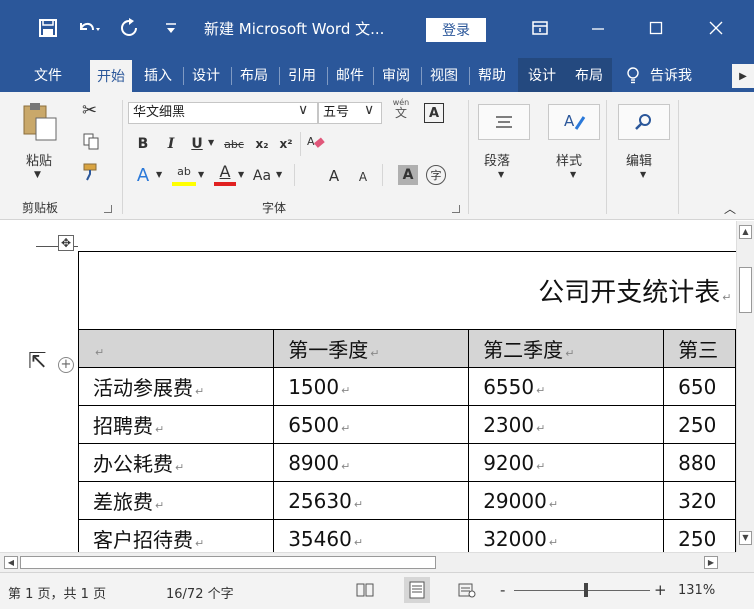  Describe the element at coordinates (574, 122) in the screenshot. I see `styles-icon: A` at that location.